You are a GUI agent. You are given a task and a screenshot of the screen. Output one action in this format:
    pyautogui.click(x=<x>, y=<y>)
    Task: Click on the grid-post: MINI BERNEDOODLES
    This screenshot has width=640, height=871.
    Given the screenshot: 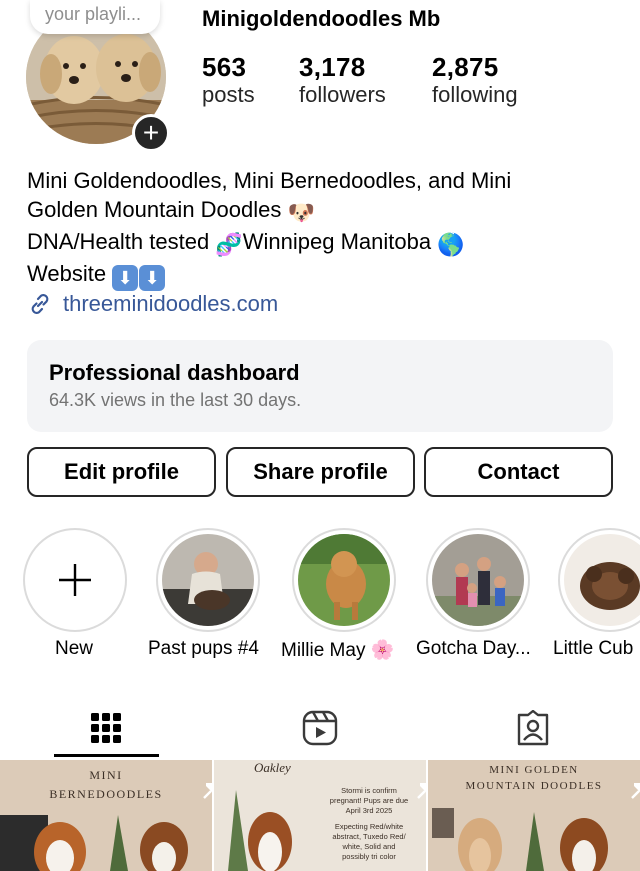 What is the action you would take?
    pyautogui.click(x=106, y=815)
    